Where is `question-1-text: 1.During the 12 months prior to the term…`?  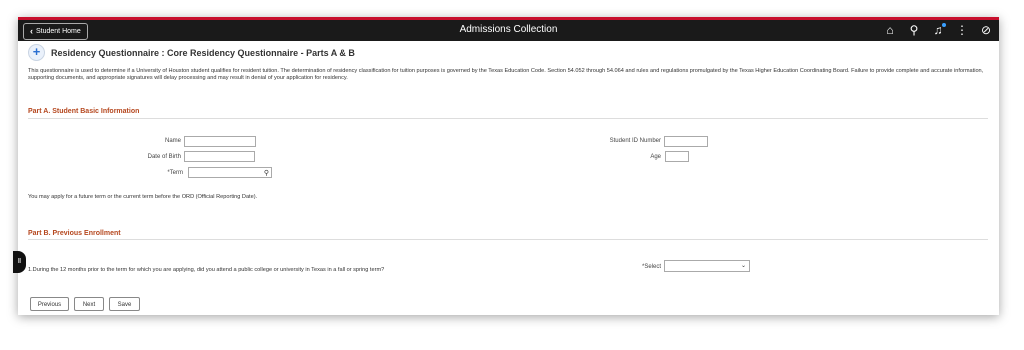 question-1-text: 1.During the 12 months prior to the term… is located at coordinates (206, 270).